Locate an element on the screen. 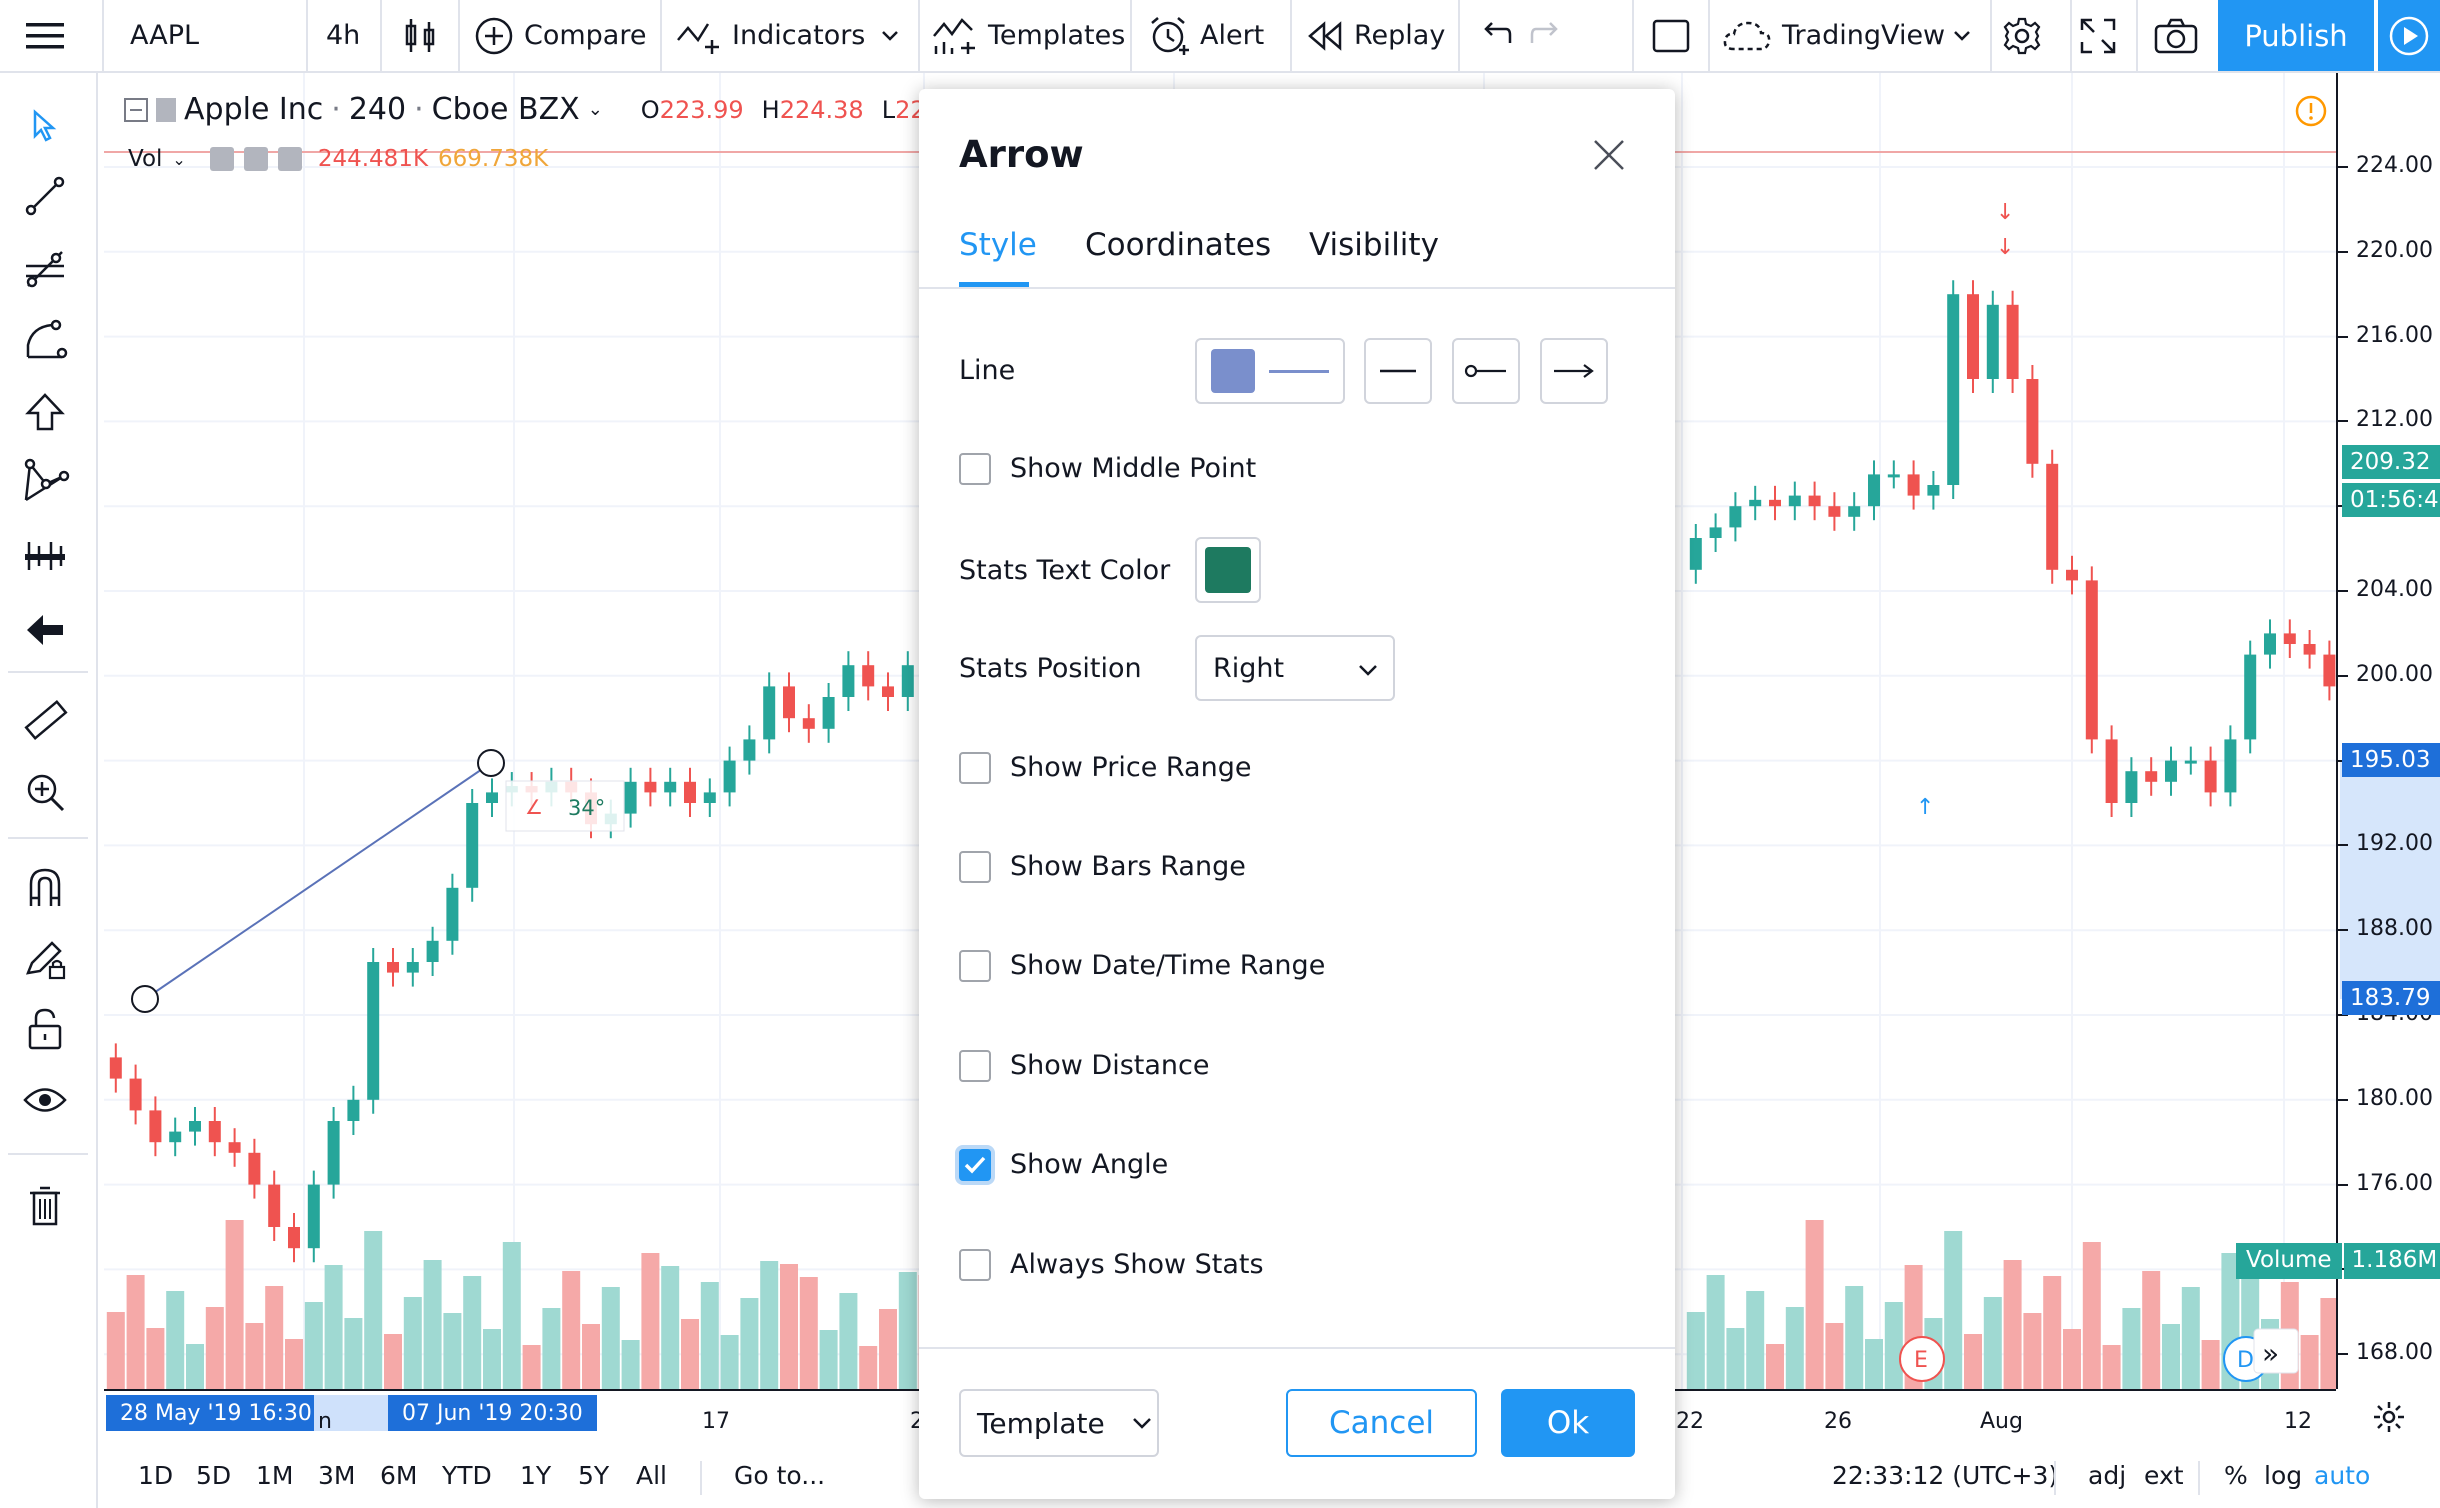 The width and height of the screenshot is (2440, 1508). range-all: All is located at coordinates (651, 1475).